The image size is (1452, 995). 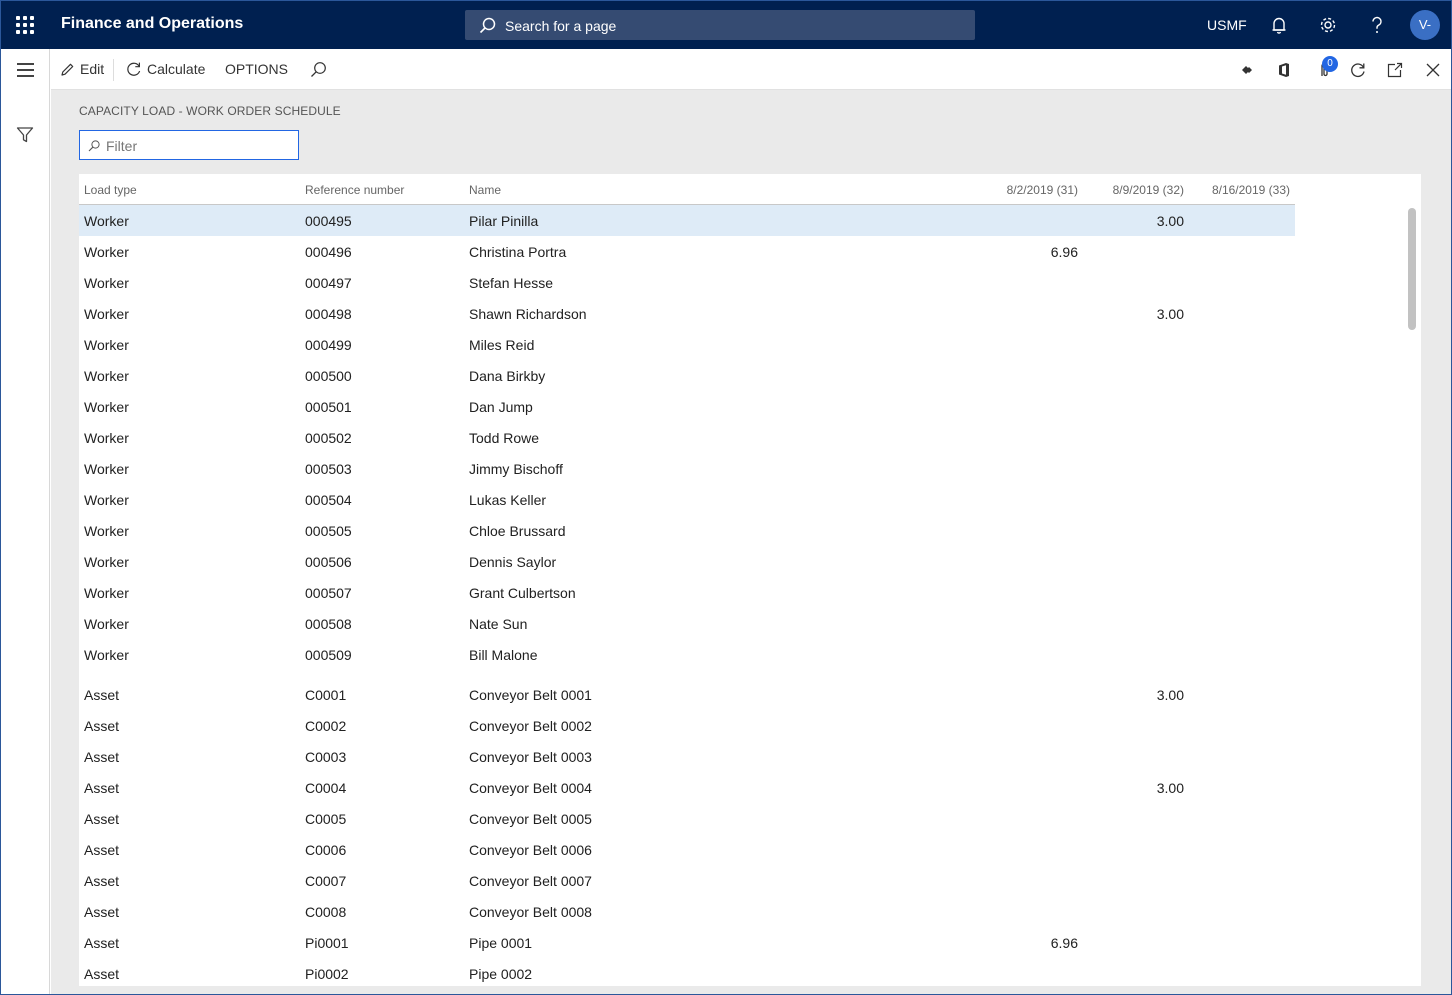 What do you see at coordinates (751, 69) in the screenshot?
I see `action-pane: Edit Calculate OPTIONS` at bounding box center [751, 69].